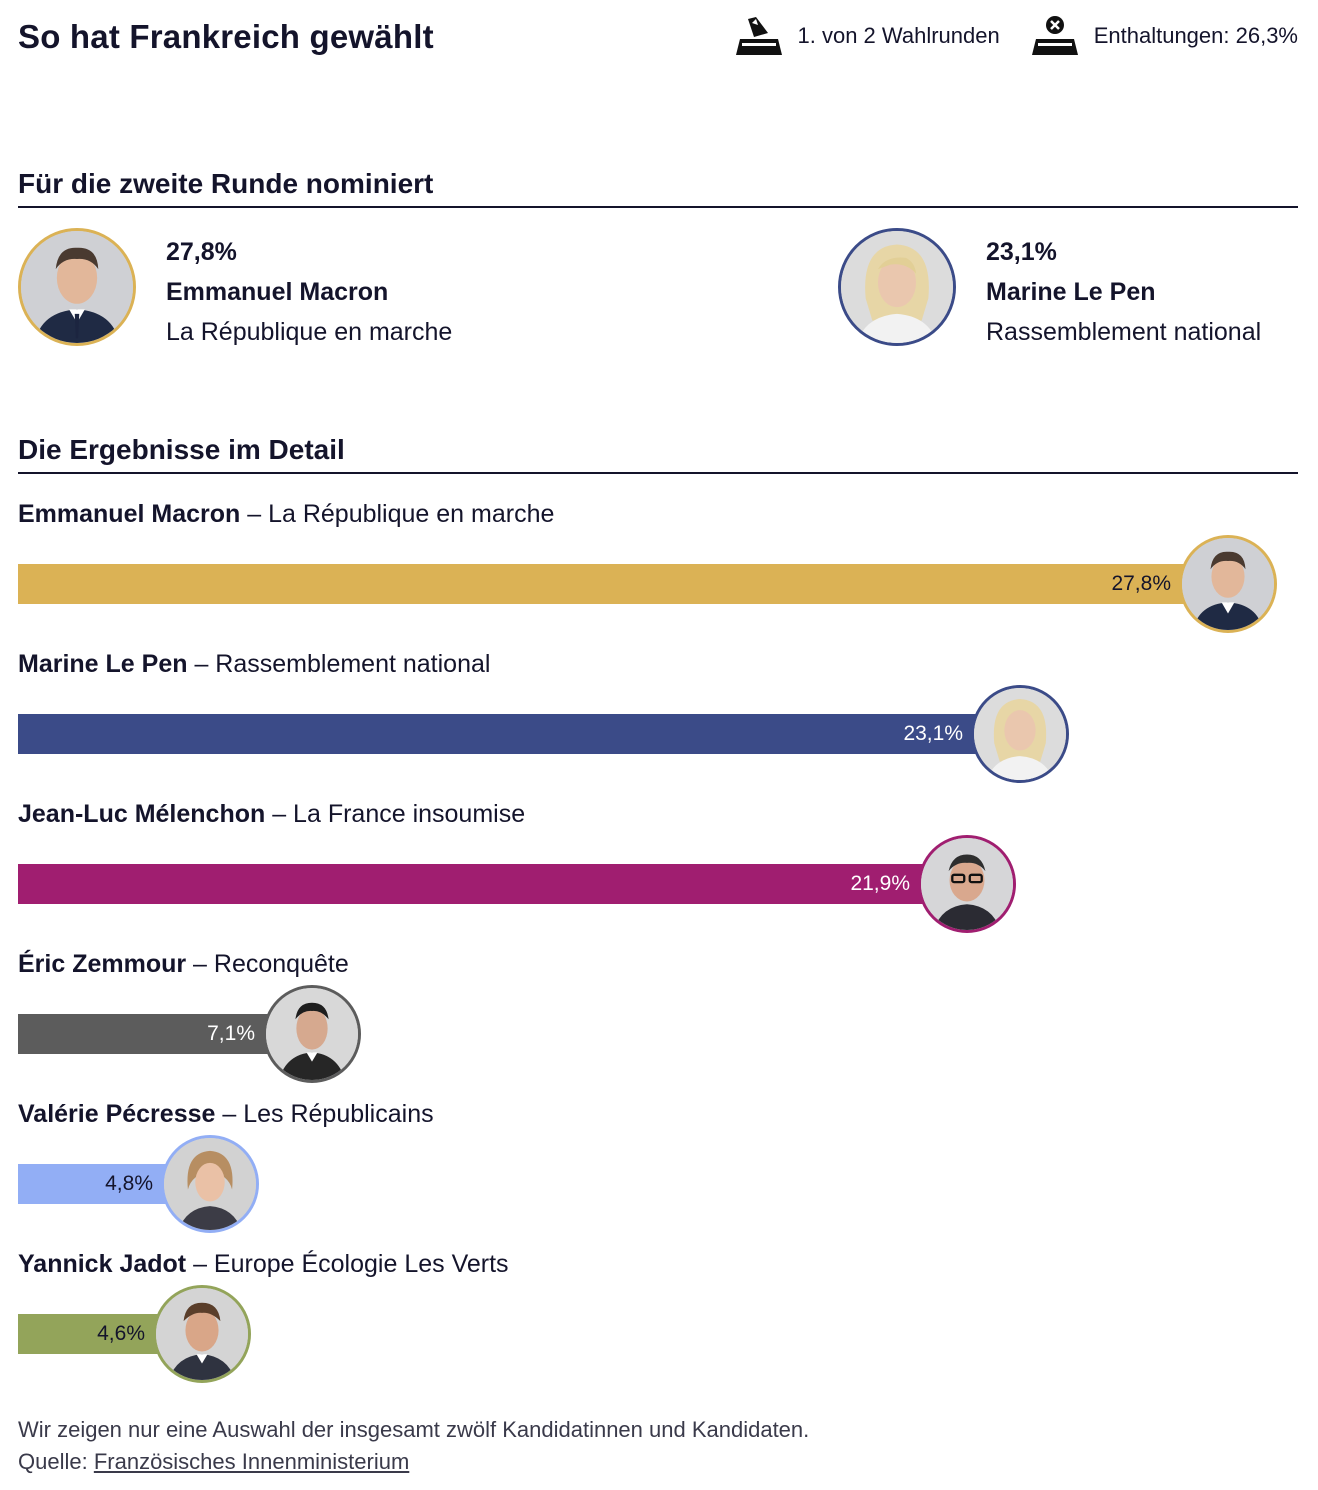 The height and width of the screenshot is (1490, 1318). I want to click on candidate-name: Valérie Pécresse, so click(117, 1114).